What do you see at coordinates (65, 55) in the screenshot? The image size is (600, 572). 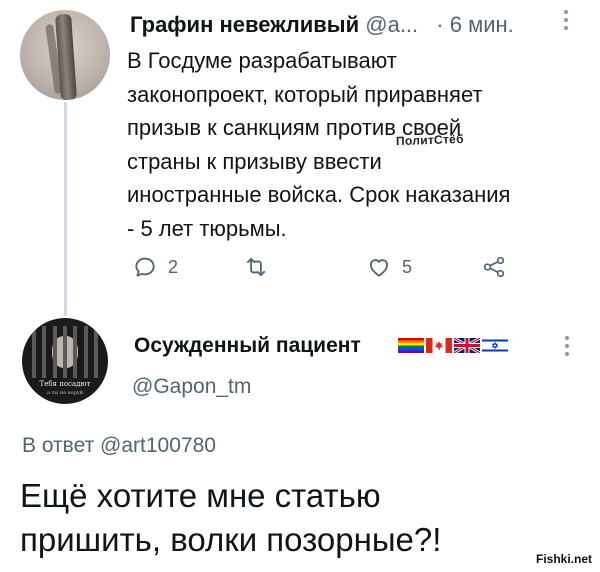 I see `avatar-tweet1` at bounding box center [65, 55].